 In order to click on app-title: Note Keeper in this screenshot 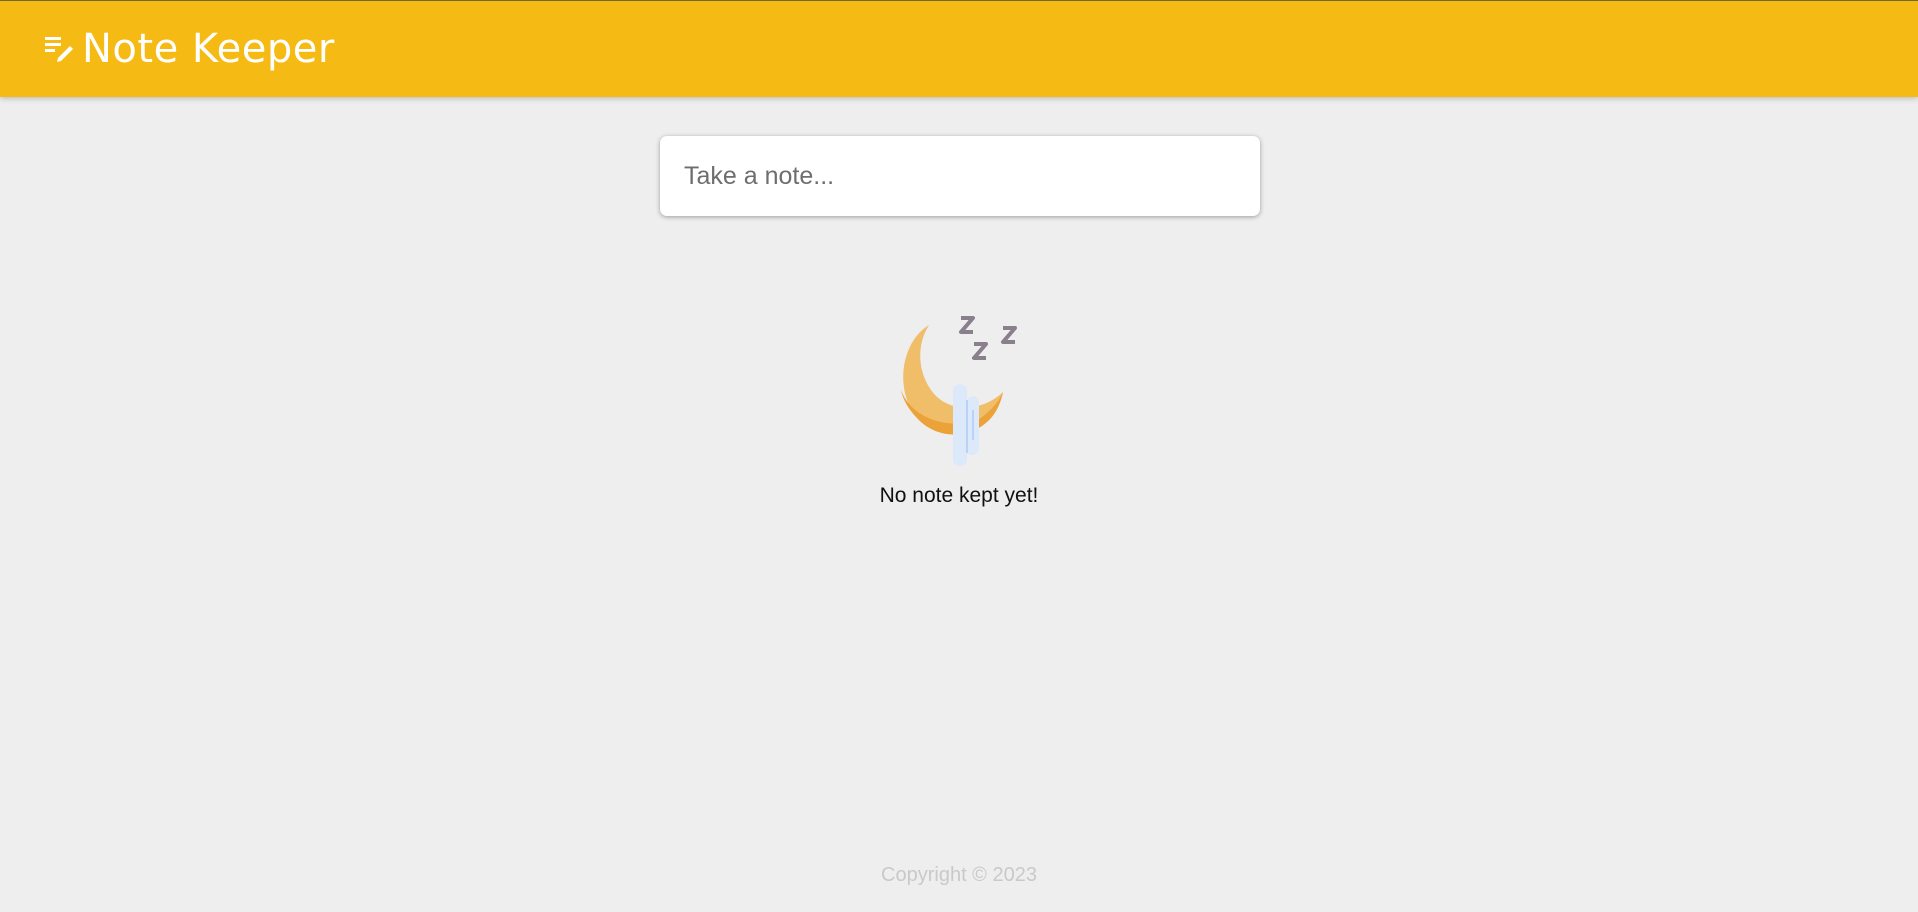, I will do `click(208, 49)`.